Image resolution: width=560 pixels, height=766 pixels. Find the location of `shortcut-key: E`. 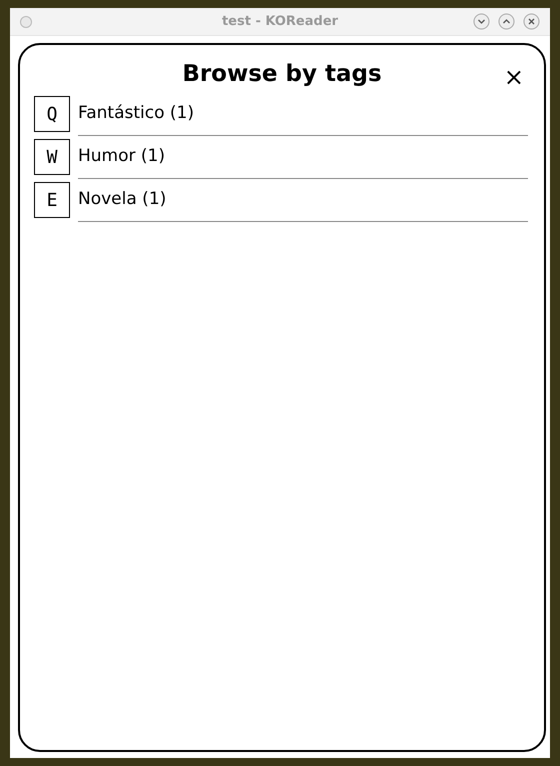

shortcut-key: E is located at coordinates (52, 200).